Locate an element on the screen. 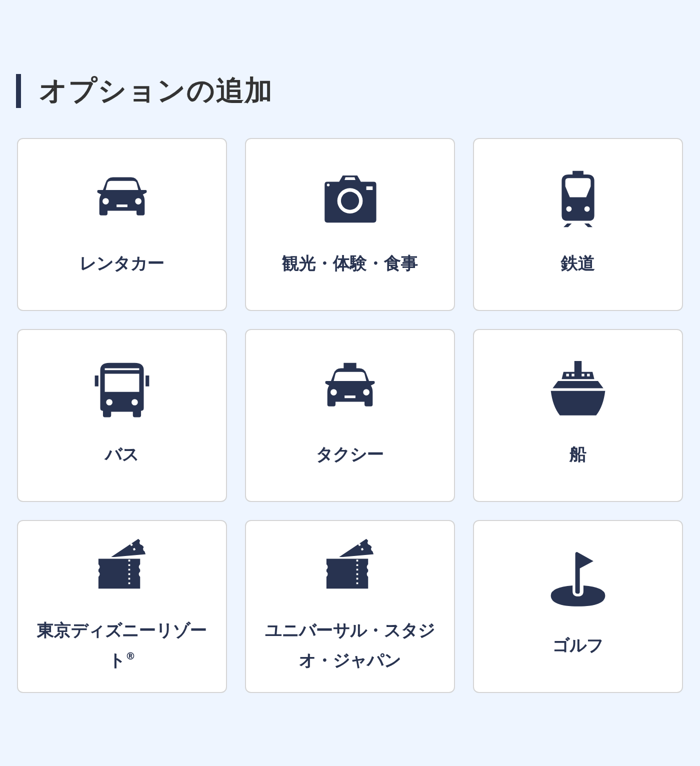 This screenshot has height=766, width=700. option-card: ユニバーサル・スタジオ・ジャパン is located at coordinates (350, 606).